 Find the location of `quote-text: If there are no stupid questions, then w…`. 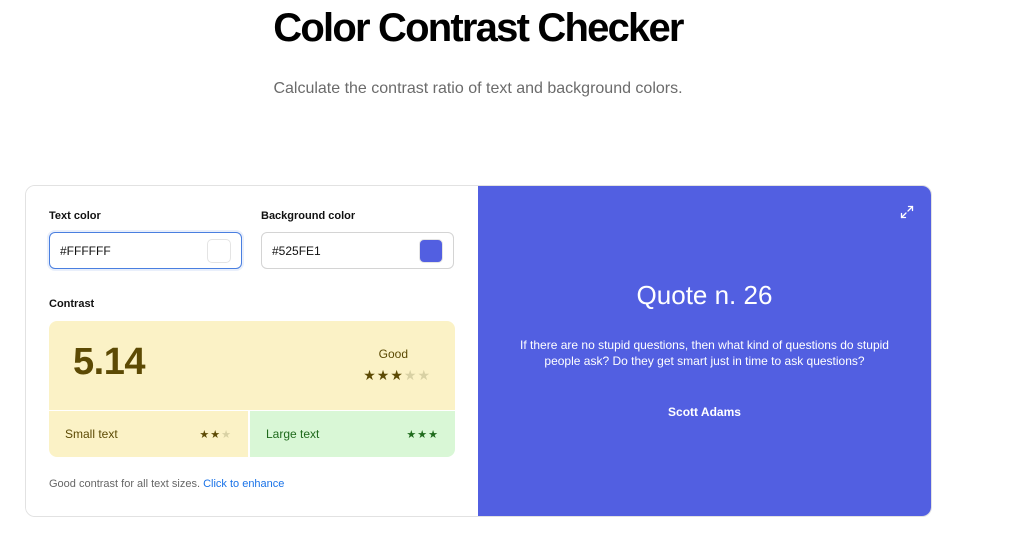

quote-text: If there are no stupid questions, then w… is located at coordinates (704, 353).